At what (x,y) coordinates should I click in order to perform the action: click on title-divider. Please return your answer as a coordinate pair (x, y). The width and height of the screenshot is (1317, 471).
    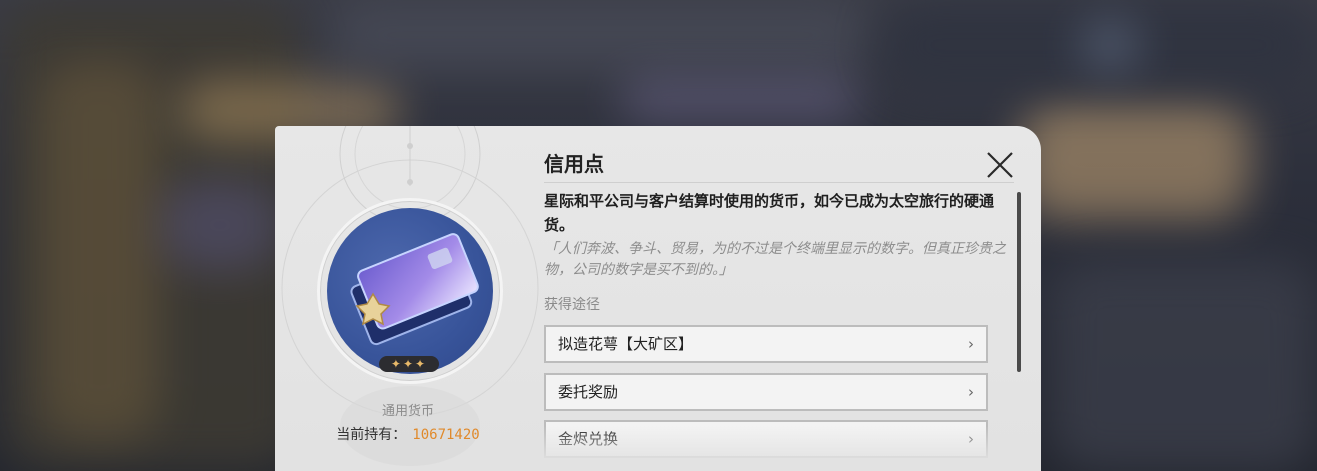
    Looking at the image, I should click on (779, 182).